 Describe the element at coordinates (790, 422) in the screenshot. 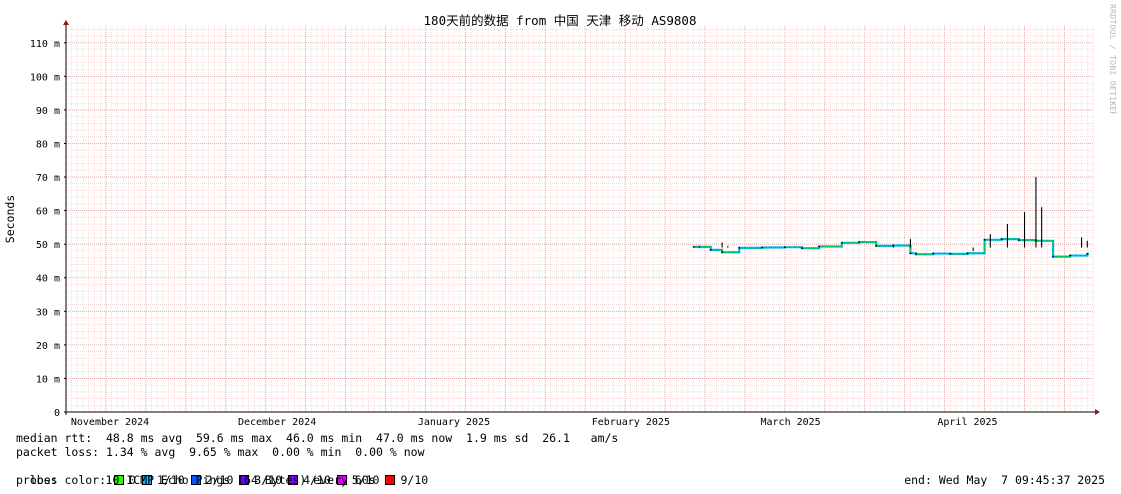

I see `x-tick-label: March 2025` at that location.